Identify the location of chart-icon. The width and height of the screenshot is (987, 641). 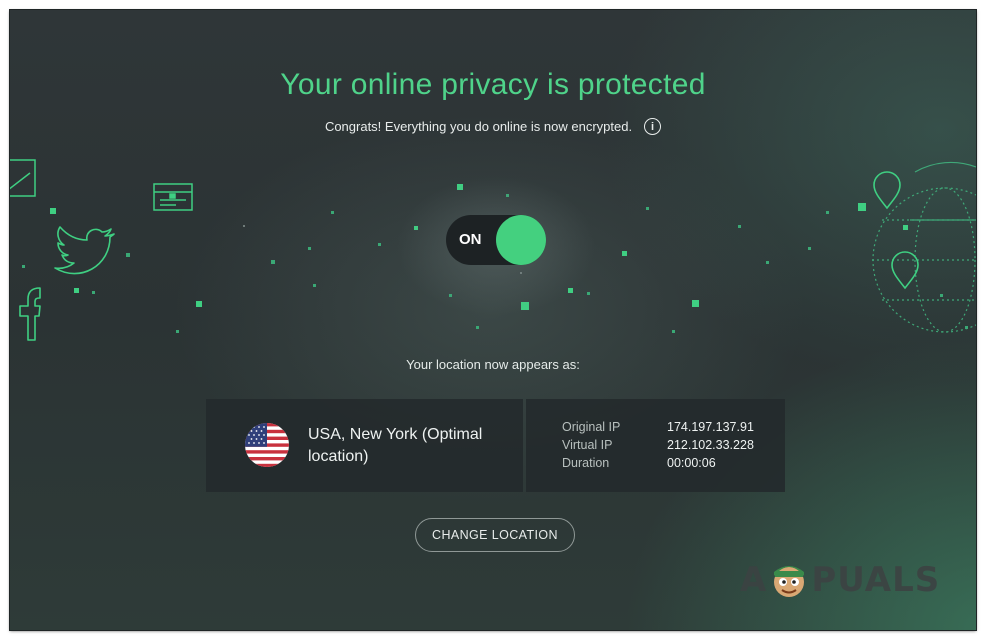
(23, 178).